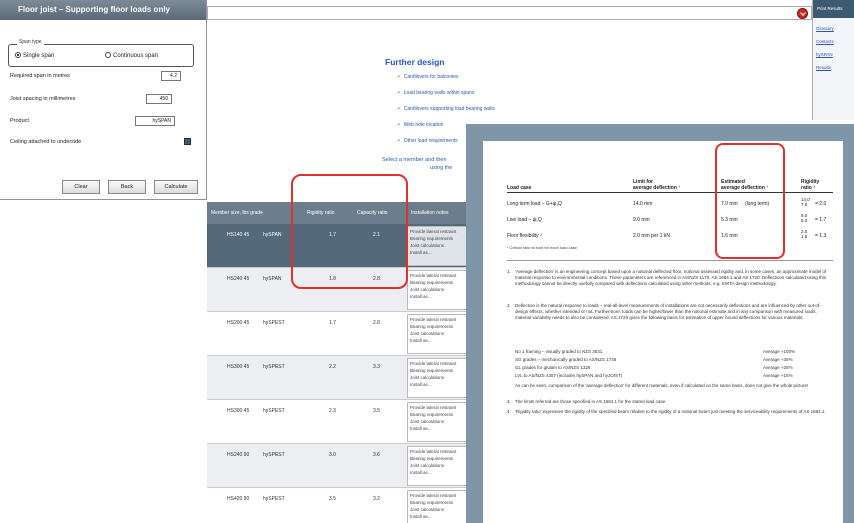 This screenshot has height=523, width=854. What do you see at coordinates (833, 9) in the screenshot?
I see `print-results-header: Print Results` at bounding box center [833, 9].